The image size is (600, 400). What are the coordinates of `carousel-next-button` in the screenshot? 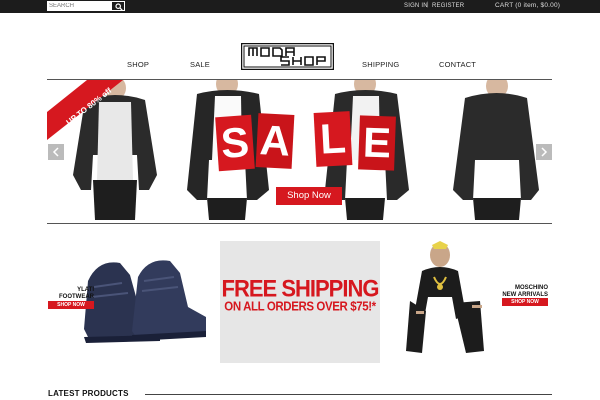 It's located at (544, 152).